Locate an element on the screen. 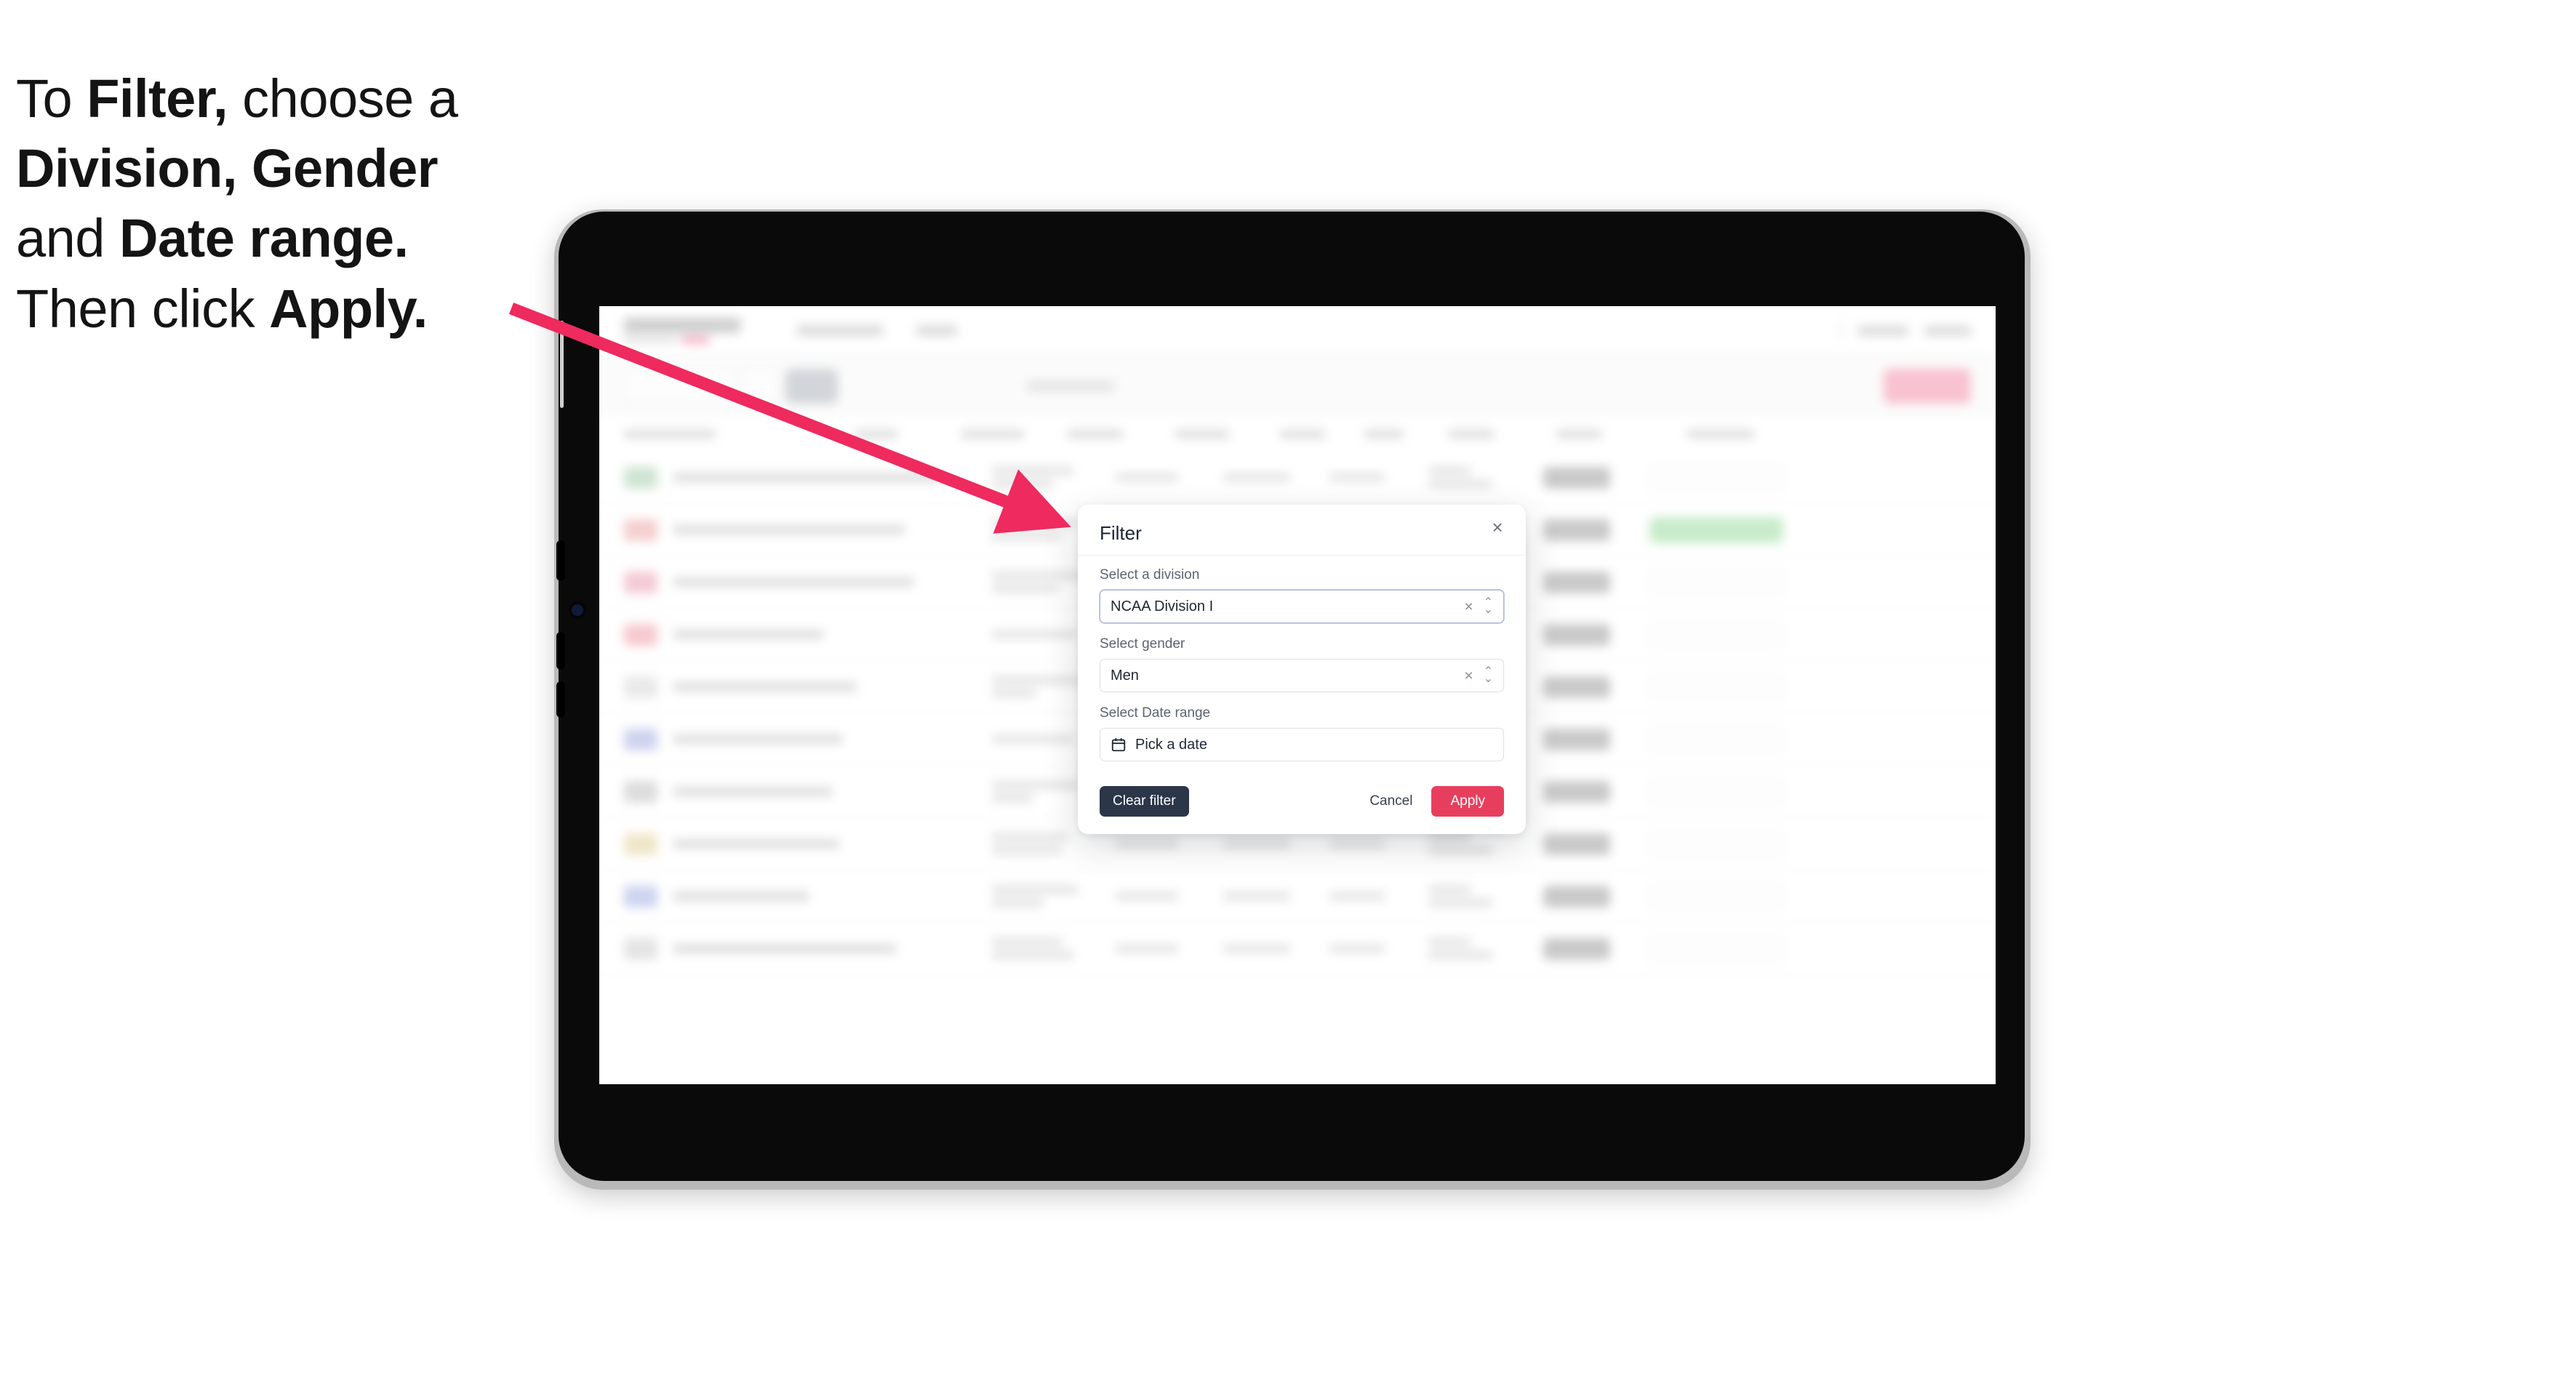 This screenshot has height=1386, width=2576. caption-emphasis-division-gender: Division, Gender is located at coordinates (227, 169).